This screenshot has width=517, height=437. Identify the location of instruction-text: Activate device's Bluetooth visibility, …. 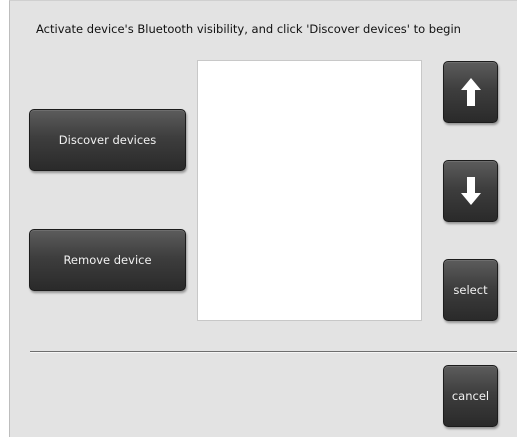
(248, 29).